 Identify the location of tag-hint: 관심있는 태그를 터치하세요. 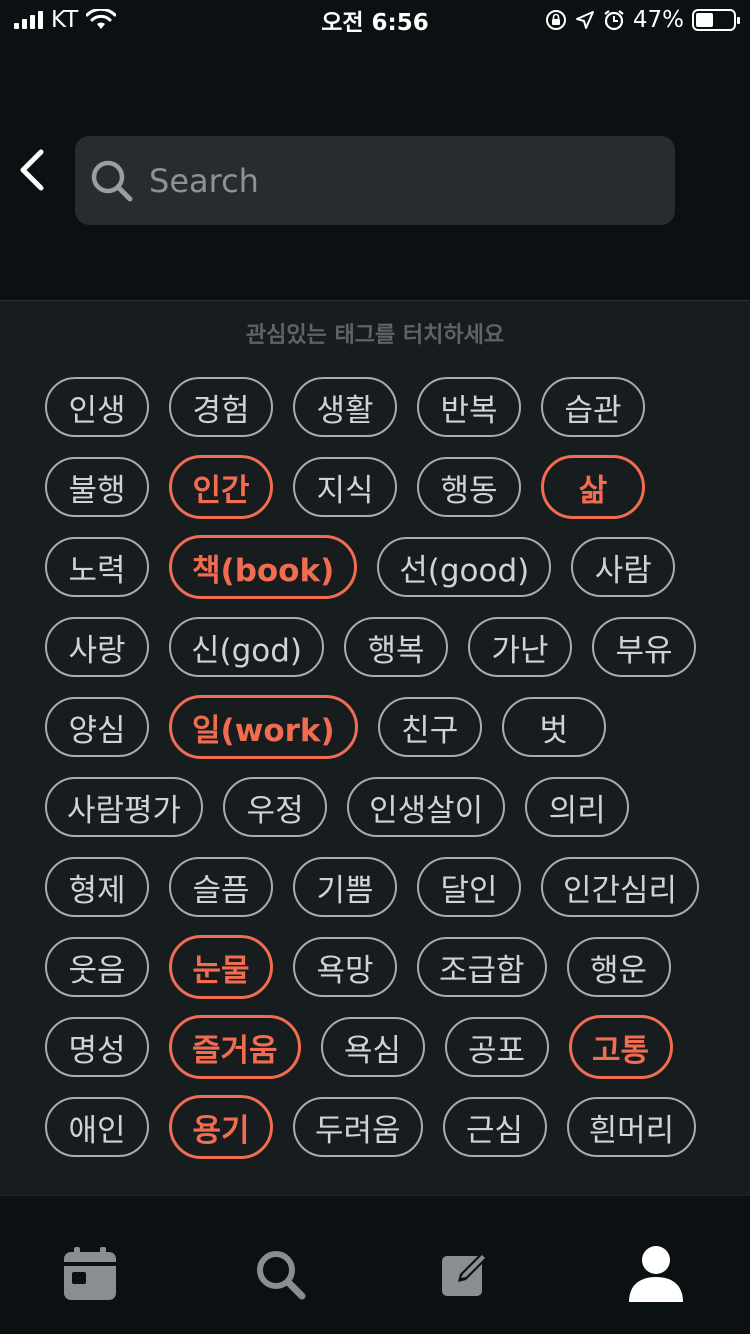
(375, 335).